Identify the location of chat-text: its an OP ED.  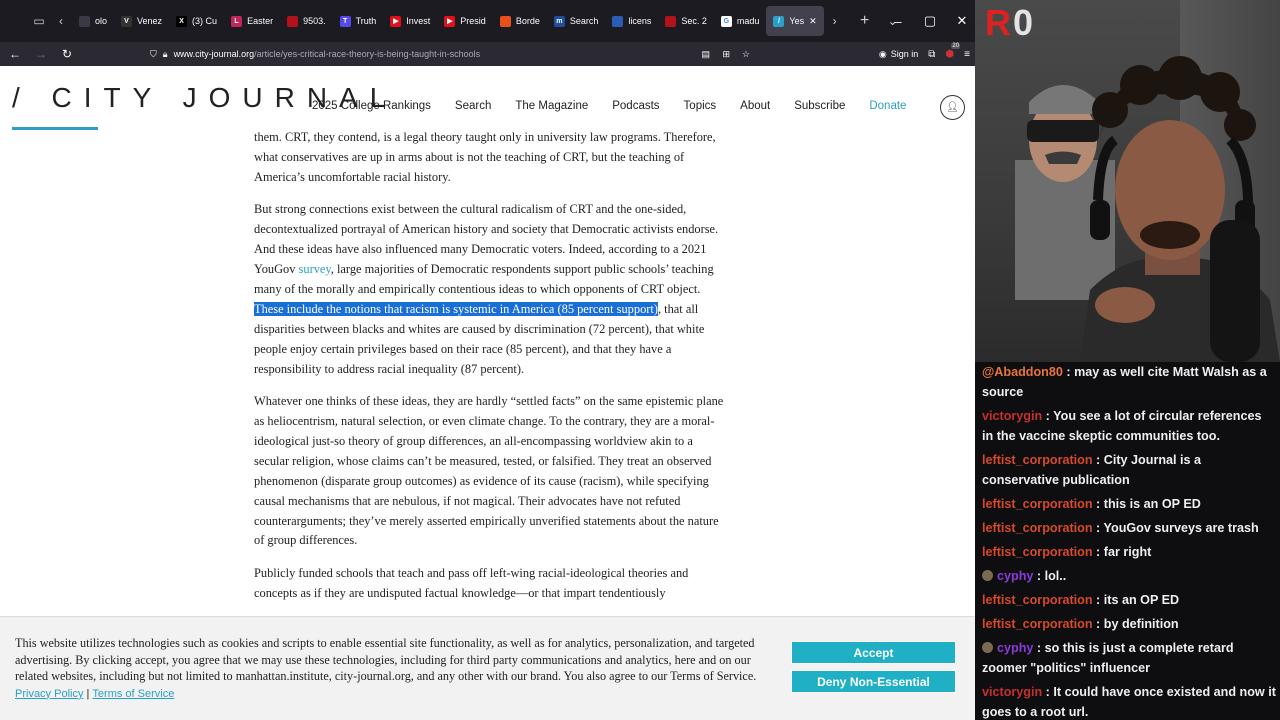
(1141, 600).